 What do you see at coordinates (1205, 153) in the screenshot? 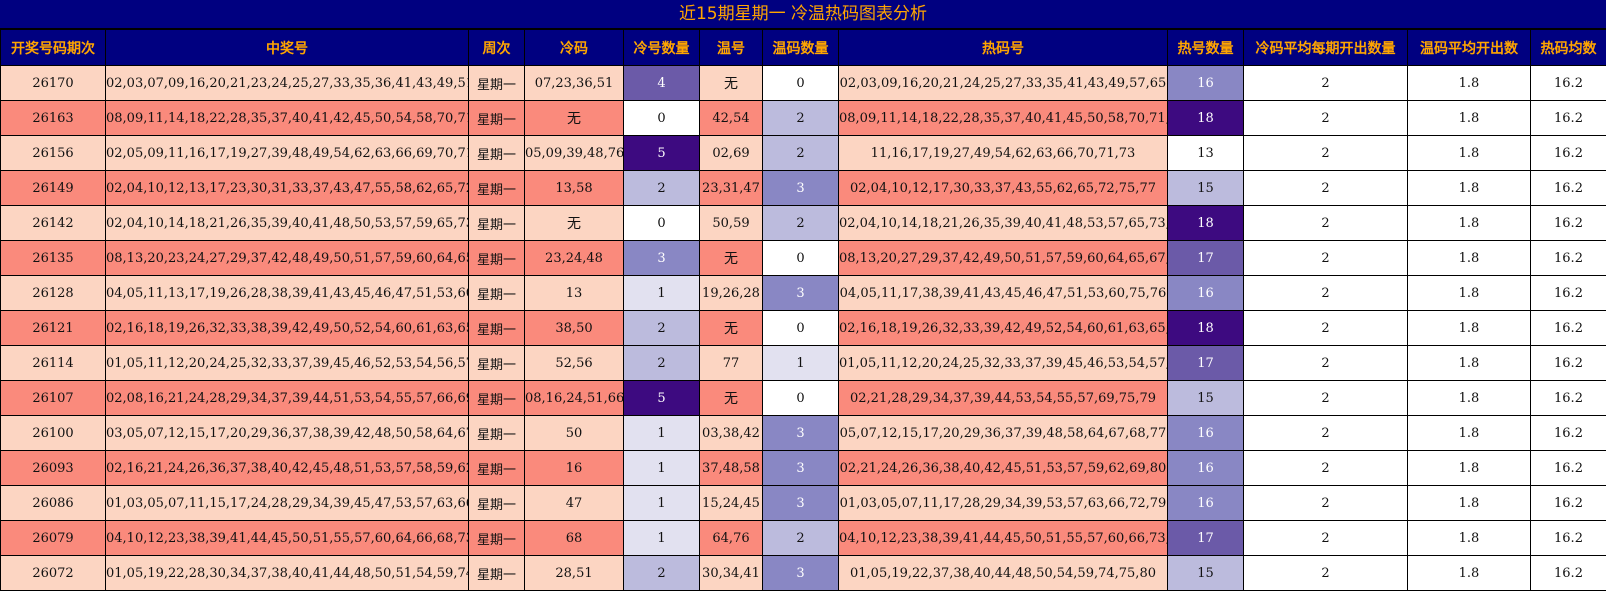
I see `hot-count-cell: 13` at bounding box center [1205, 153].